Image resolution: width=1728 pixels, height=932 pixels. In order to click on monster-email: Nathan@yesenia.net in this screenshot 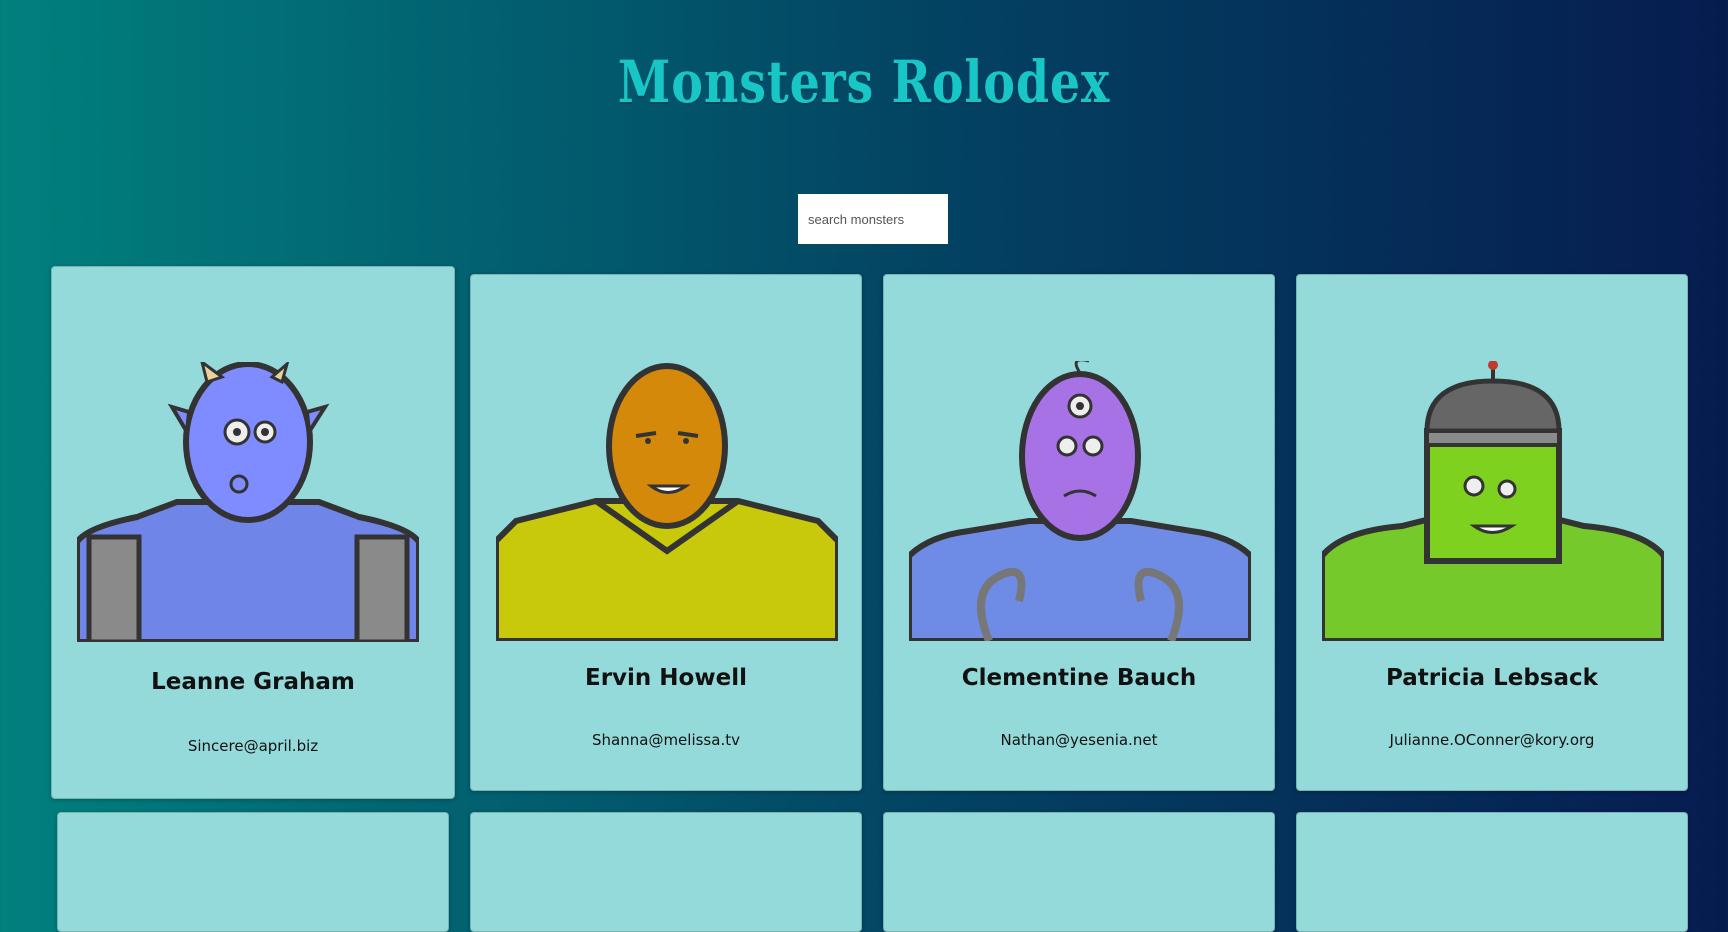, I will do `click(1079, 740)`.